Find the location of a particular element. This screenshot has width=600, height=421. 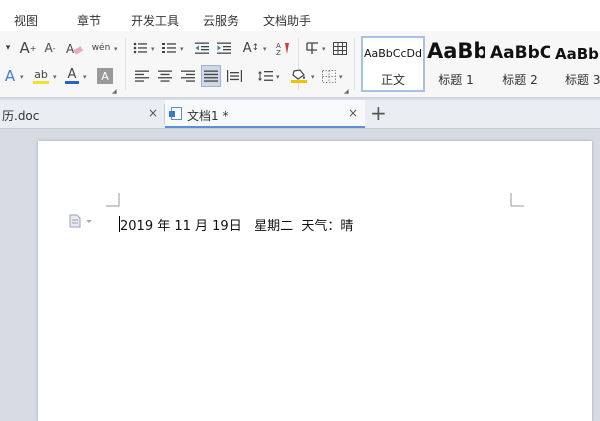

align-left-icon is located at coordinates (142, 76).